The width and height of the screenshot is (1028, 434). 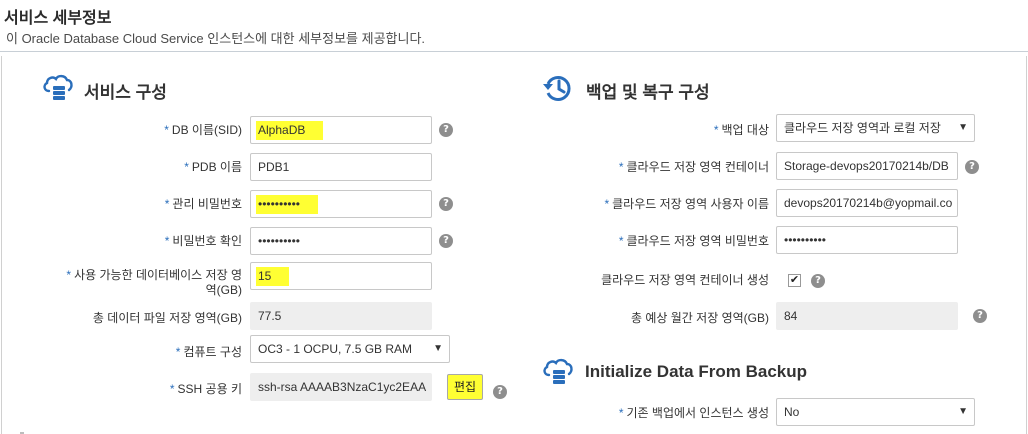 What do you see at coordinates (686, 204) in the screenshot?
I see `cloud-user-label: * 클라우드 저장 영역 사용자 이름` at bounding box center [686, 204].